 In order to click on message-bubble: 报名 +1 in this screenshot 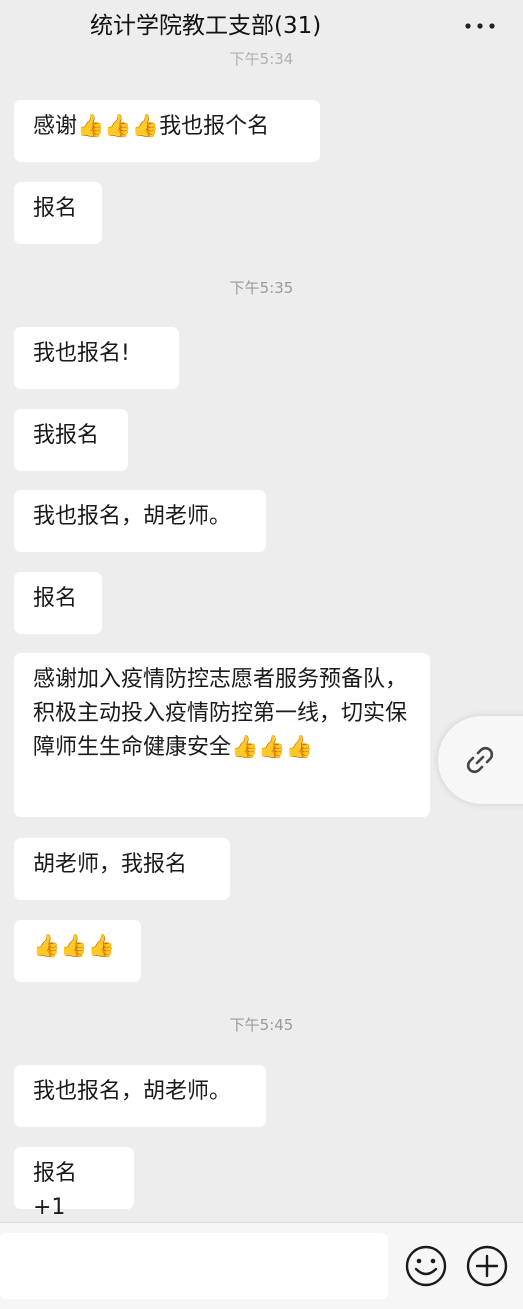, I will do `click(74, 1183)`.